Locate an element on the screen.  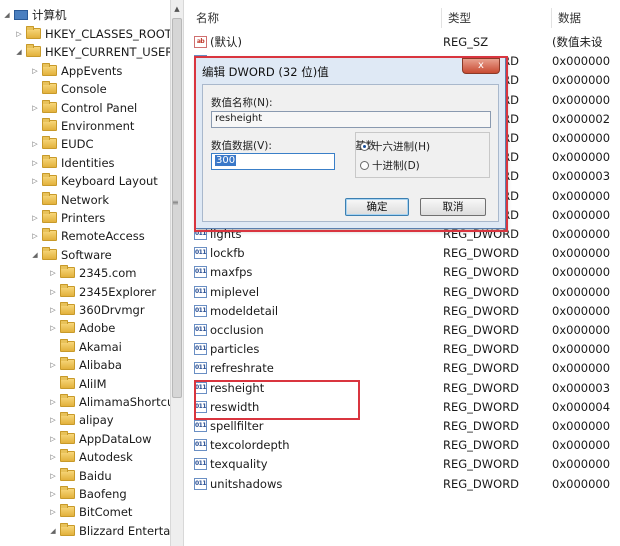
tree-item-label: AppDataLow is located at coordinates (115, 438).